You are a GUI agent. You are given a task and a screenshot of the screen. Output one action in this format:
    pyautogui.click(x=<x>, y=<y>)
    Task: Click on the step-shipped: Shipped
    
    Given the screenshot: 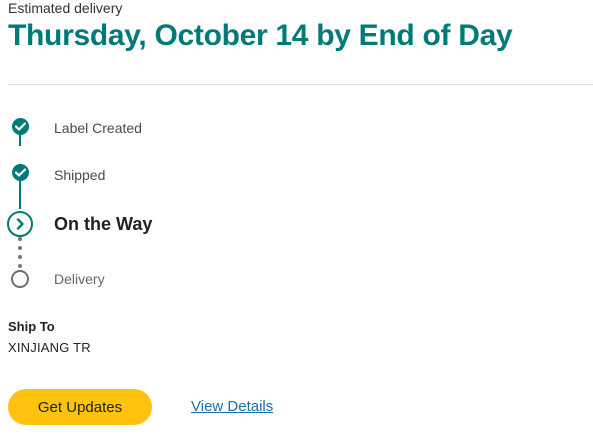 What is the action you would take?
    pyautogui.click(x=80, y=175)
    